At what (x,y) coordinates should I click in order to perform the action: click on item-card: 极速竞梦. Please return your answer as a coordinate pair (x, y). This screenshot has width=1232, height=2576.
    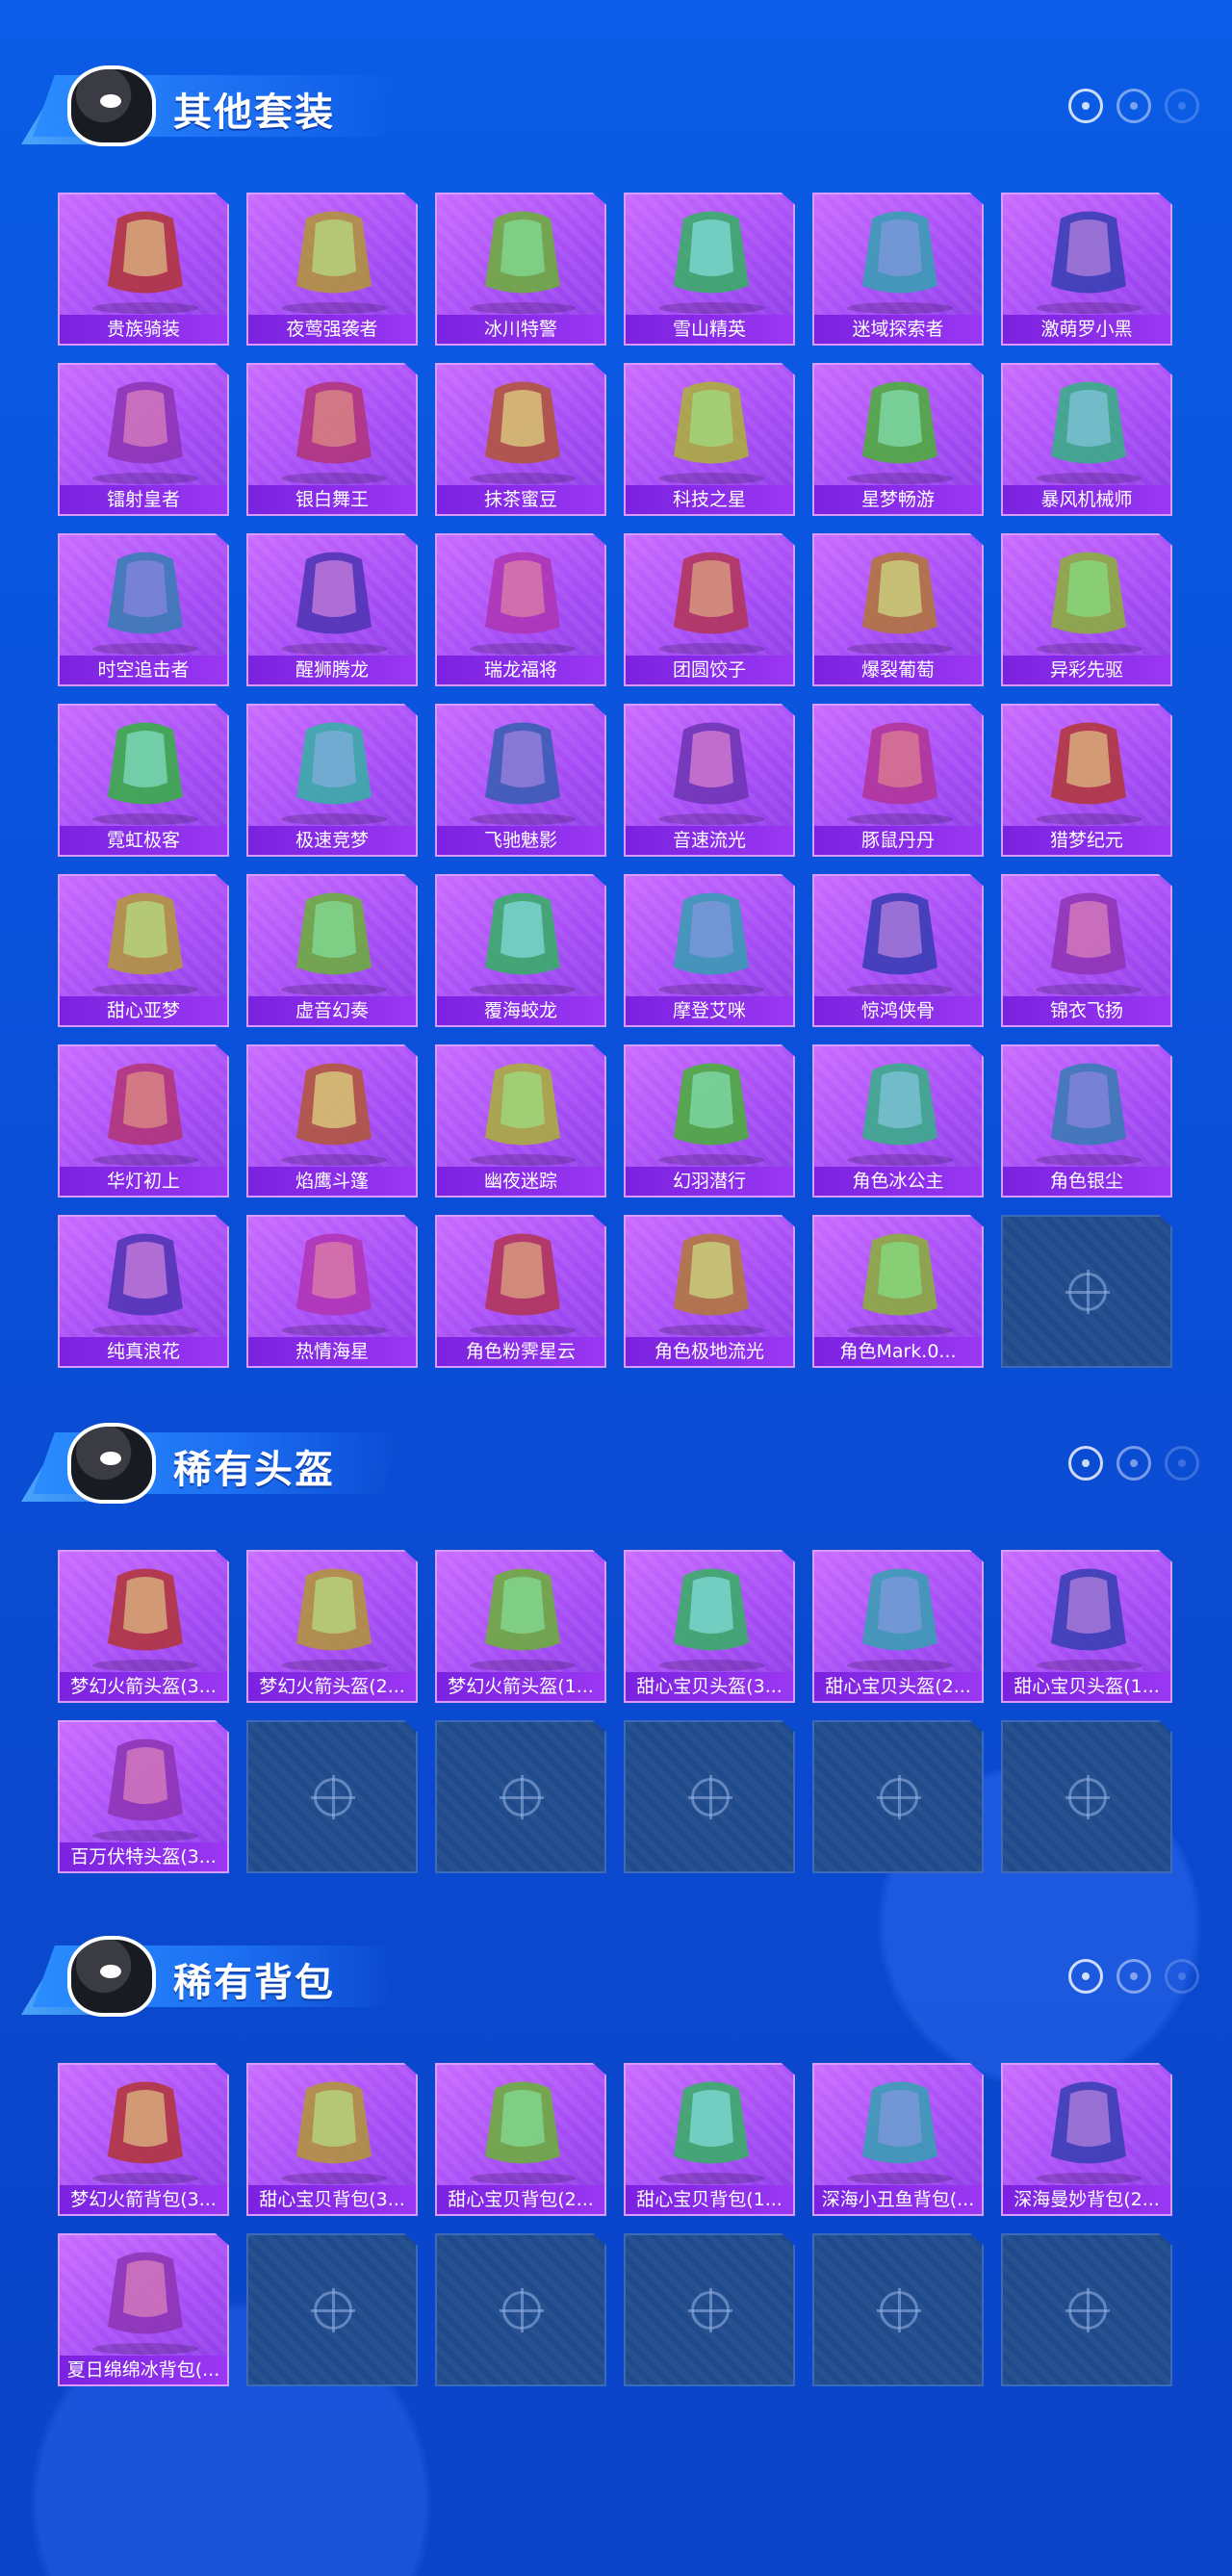
    Looking at the image, I should click on (332, 780).